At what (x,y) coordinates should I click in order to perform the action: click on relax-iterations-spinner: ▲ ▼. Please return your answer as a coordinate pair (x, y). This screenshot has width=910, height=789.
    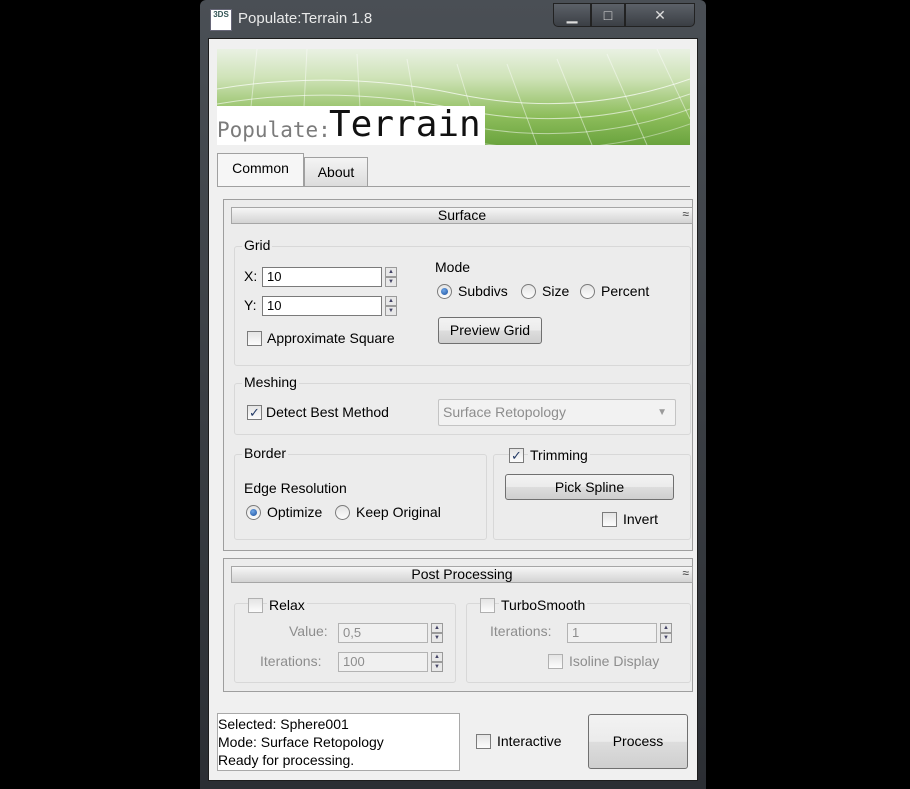
    Looking at the image, I should click on (437, 662).